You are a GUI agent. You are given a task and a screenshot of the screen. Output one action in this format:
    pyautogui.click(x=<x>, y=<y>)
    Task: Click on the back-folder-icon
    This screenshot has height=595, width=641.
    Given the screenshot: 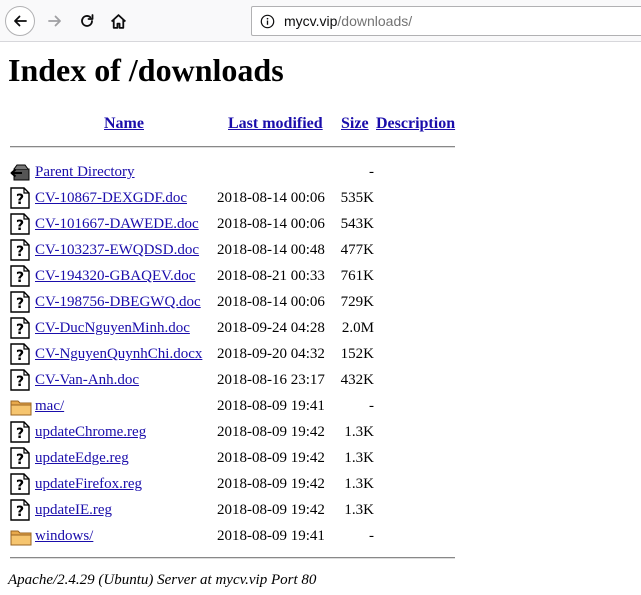 What is the action you would take?
    pyautogui.click(x=21, y=172)
    